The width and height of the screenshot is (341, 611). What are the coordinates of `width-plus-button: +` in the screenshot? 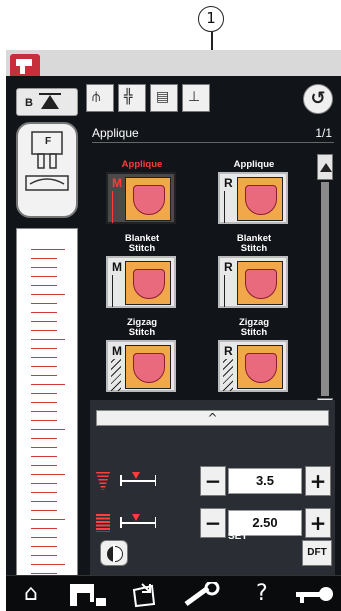 It's located at (318, 481).